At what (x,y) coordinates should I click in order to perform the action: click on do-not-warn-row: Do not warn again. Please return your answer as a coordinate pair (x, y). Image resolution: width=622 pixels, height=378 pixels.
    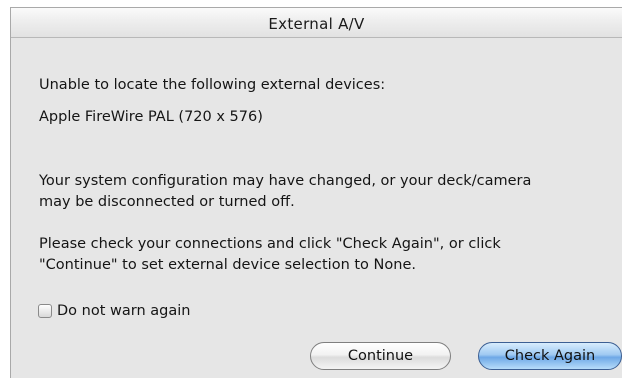
    Looking at the image, I should click on (114, 311).